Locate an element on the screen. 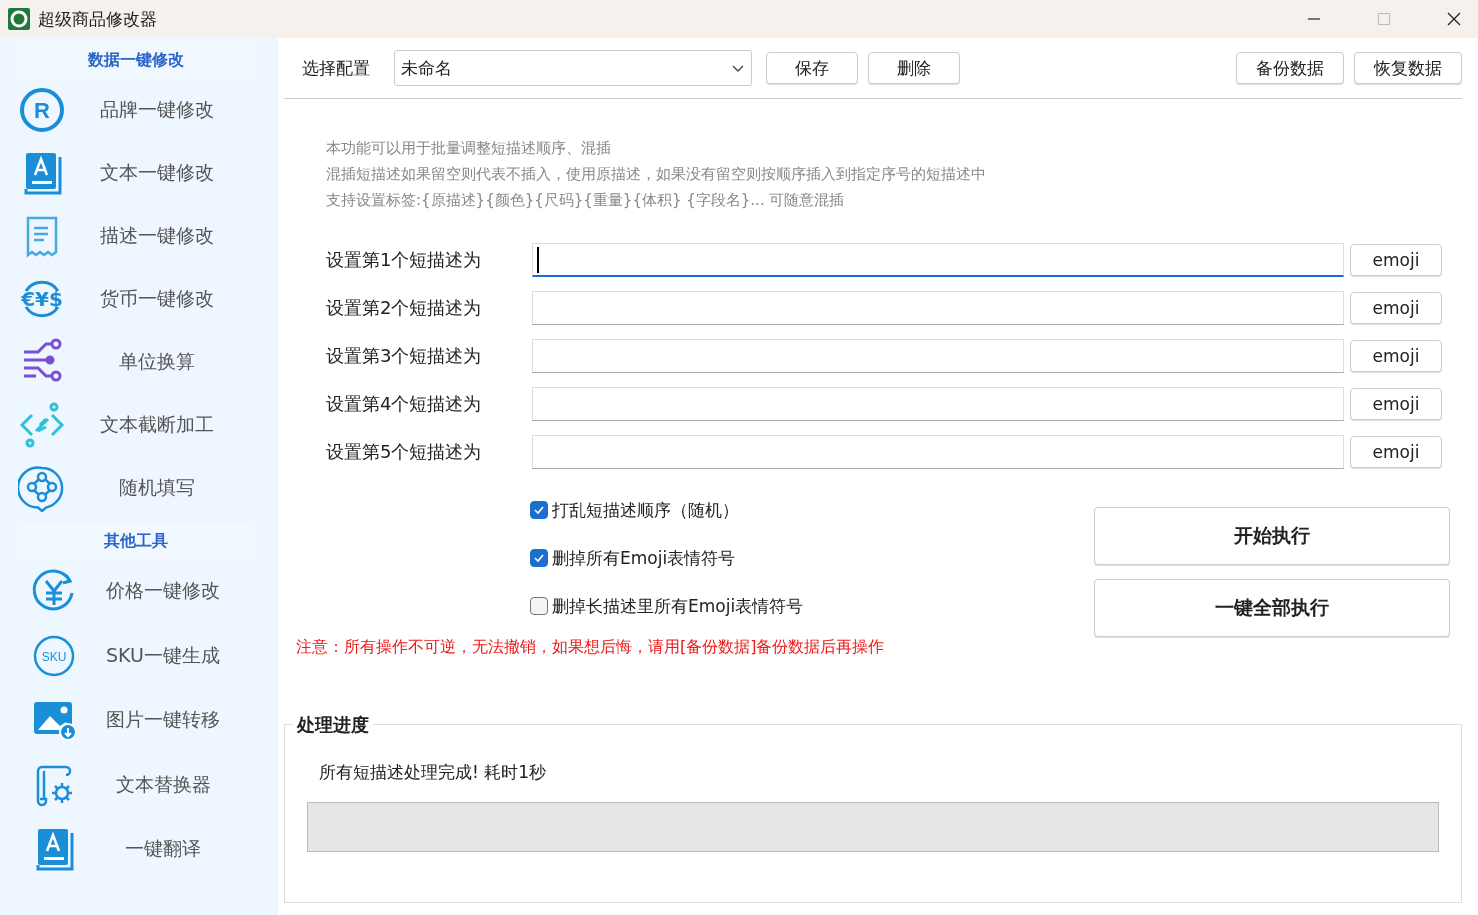 Image resolution: width=1478 pixels, height=915 pixels. sidebar-section-header: 其他工具 is located at coordinates (136, 541).